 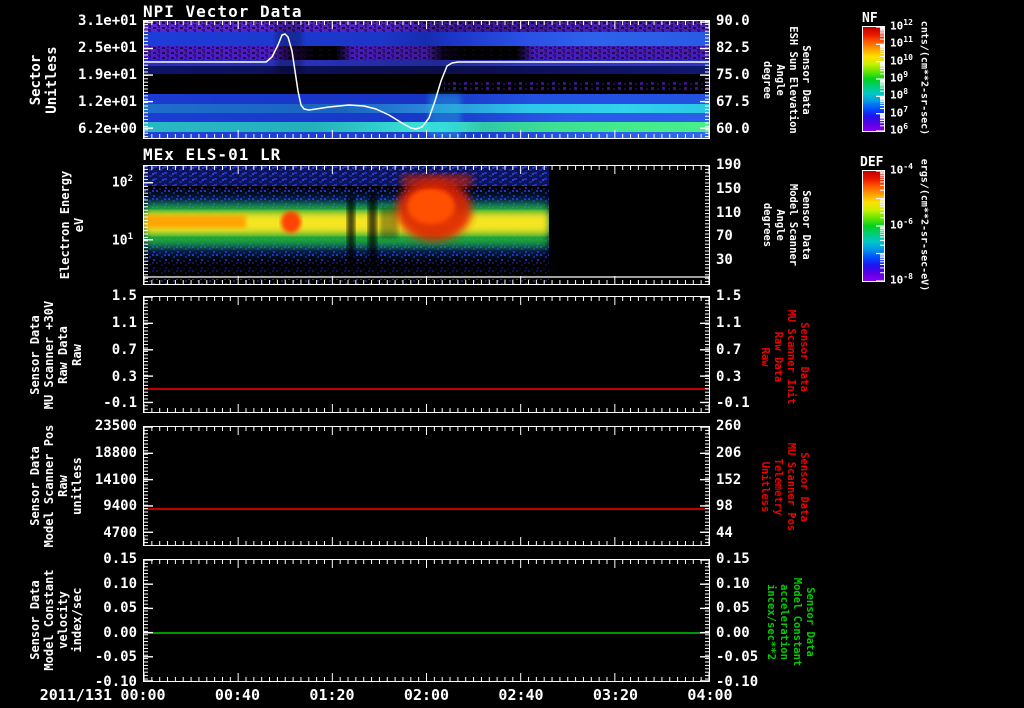 I want to click on def-colorbar-units: ergs/(cm**2-sr-sec-eV), so click(x=924, y=225).